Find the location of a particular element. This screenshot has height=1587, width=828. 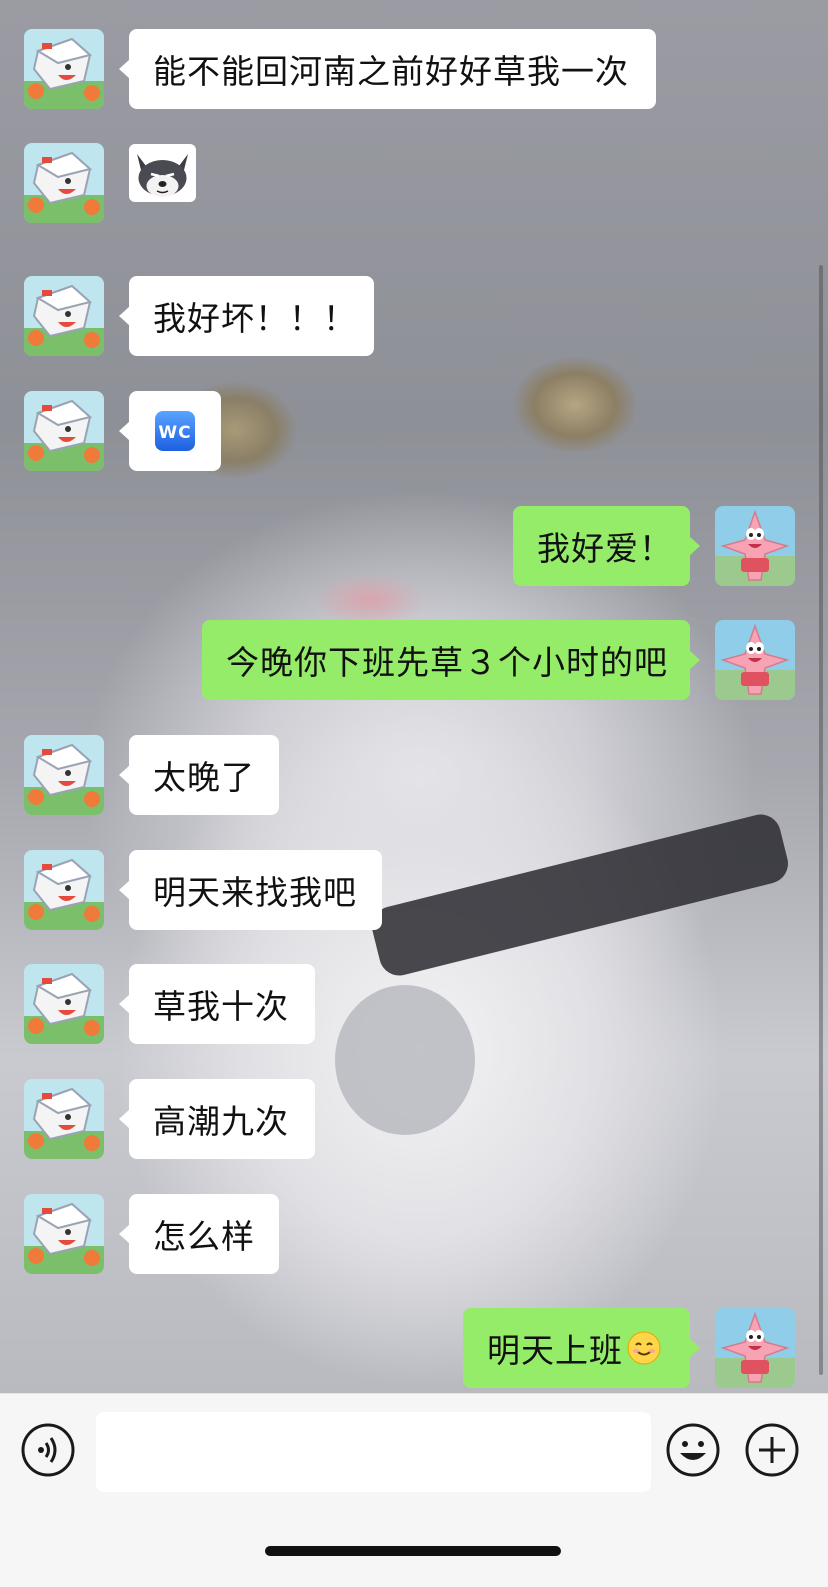

husky-dog-face-sticker is located at coordinates (162, 173).